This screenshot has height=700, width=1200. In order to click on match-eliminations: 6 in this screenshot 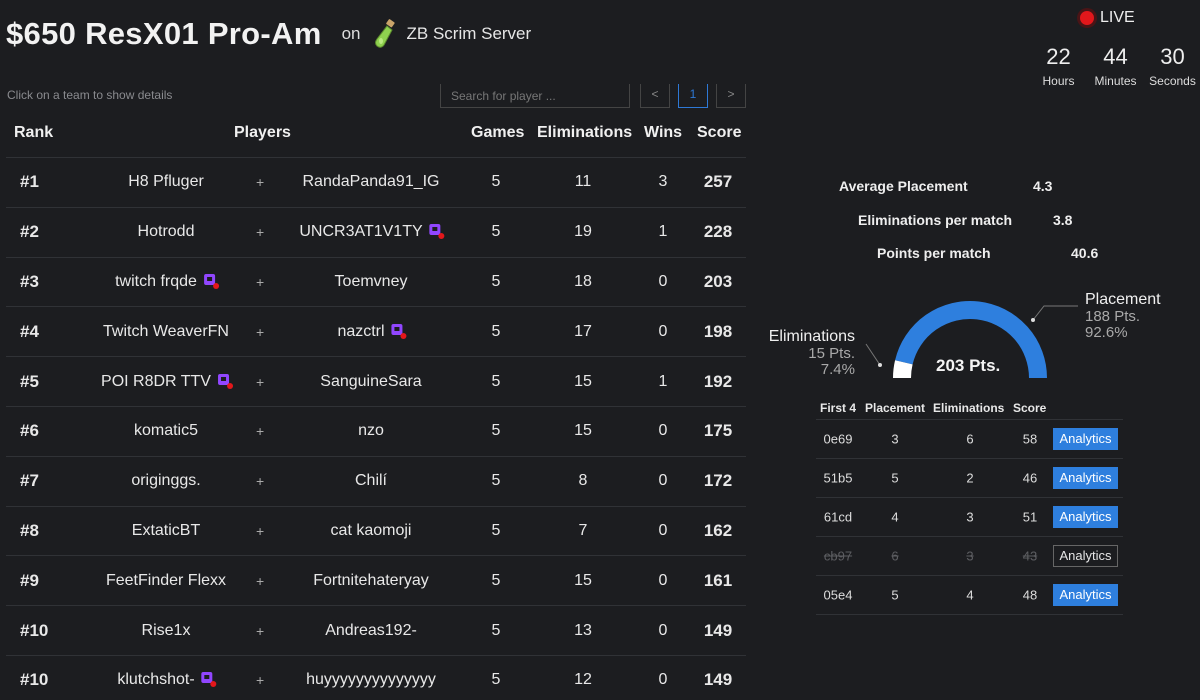, I will do `click(970, 439)`.